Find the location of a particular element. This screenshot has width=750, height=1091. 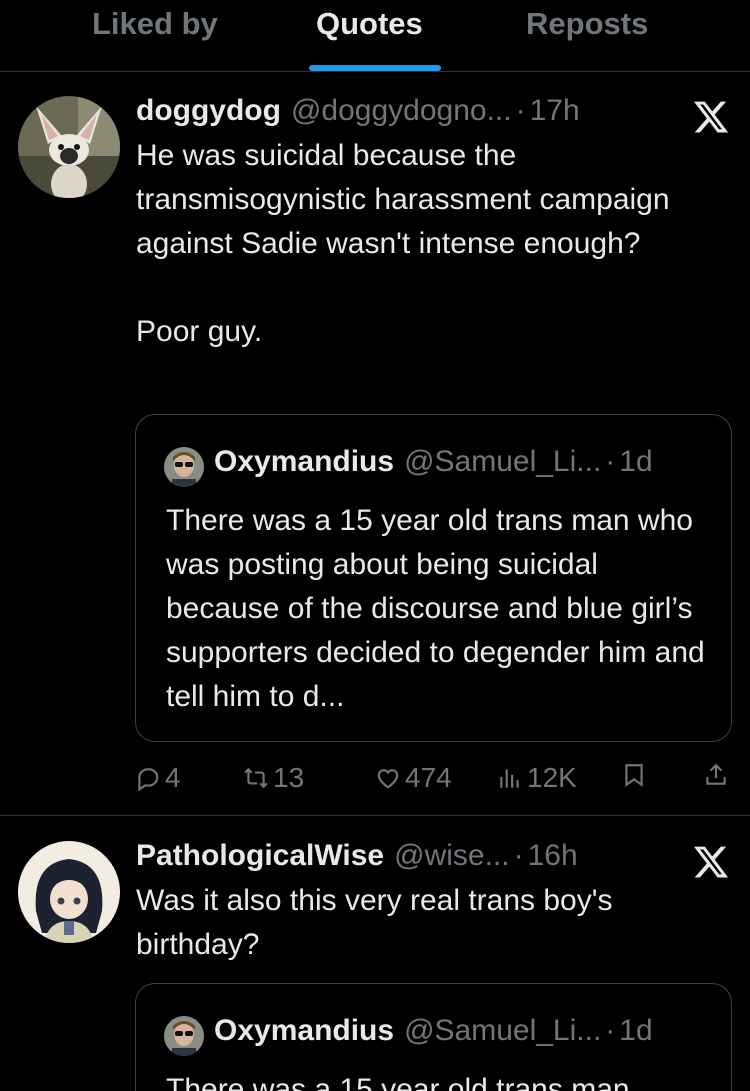

share-icon is located at coordinates (716, 774).